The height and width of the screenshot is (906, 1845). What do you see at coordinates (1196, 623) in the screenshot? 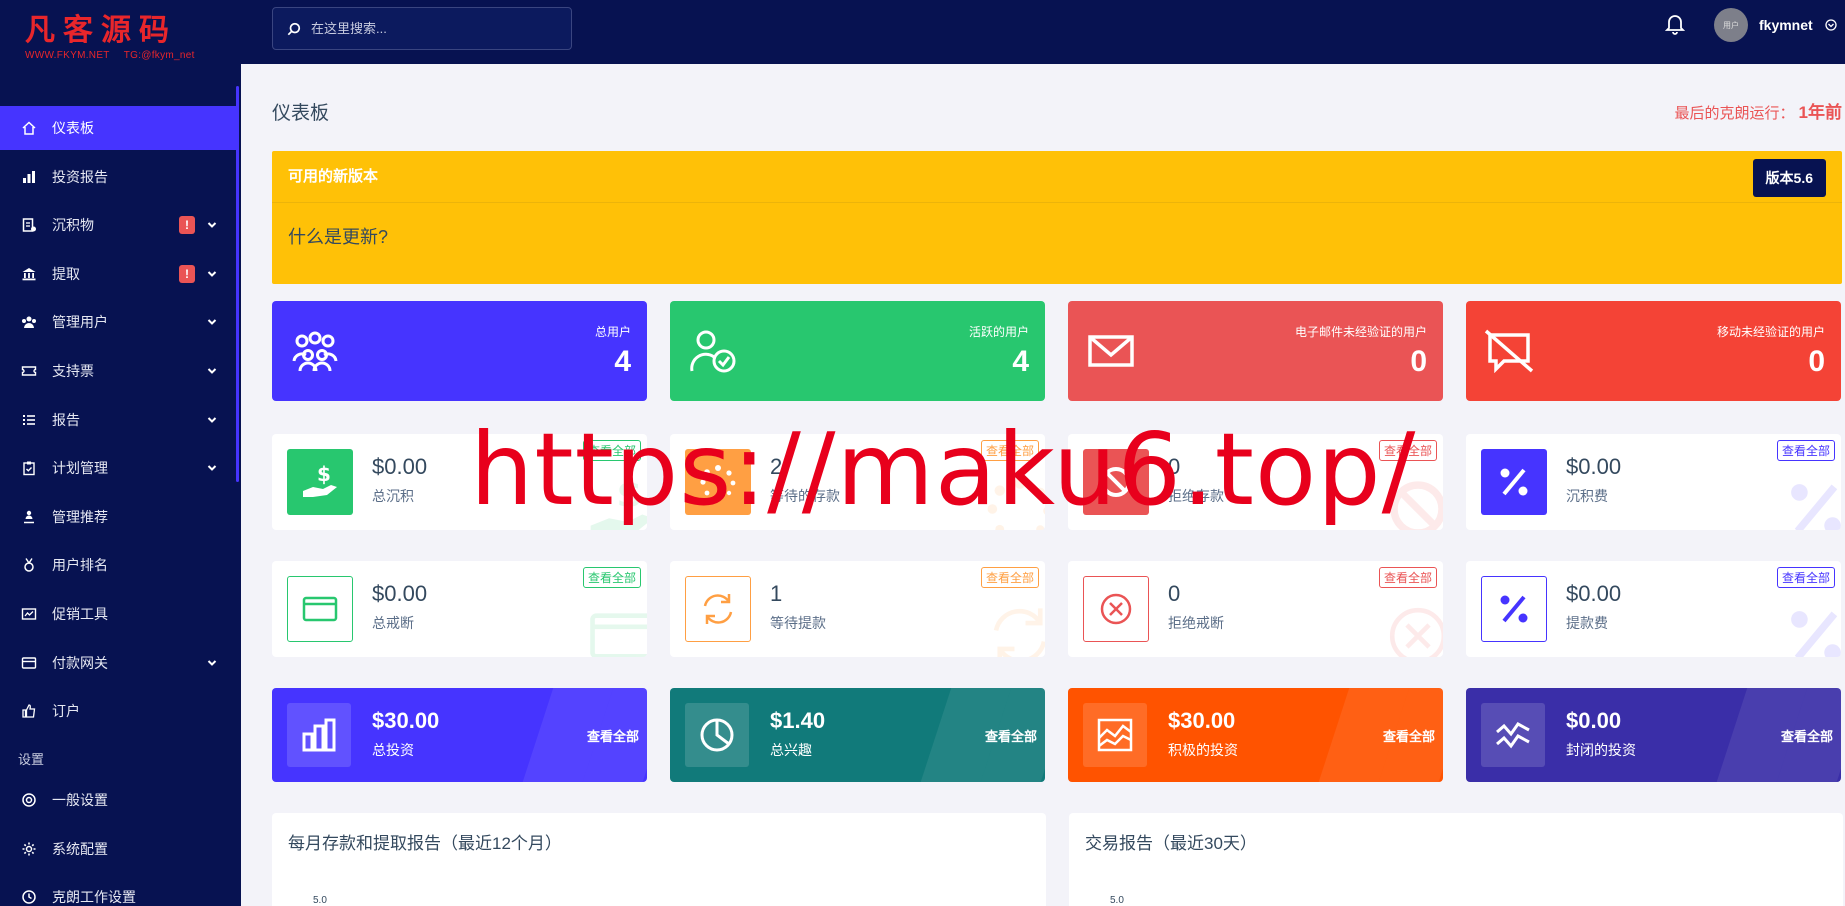
I see `stat-label: 拒绝戒断` at bounding box center [1196, 623].